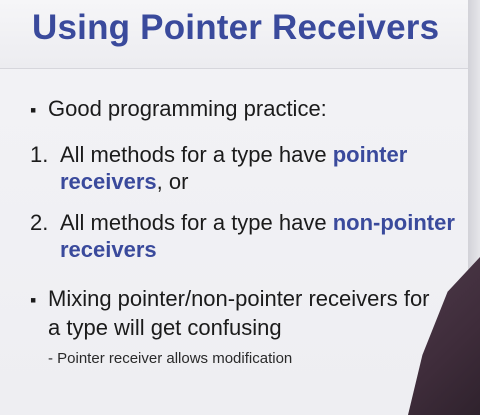 This screenshot has height=415, width=480. Describe the element at coordinates (39, 222) in the screenshot. I see `list-number-2: 2.` at that location.